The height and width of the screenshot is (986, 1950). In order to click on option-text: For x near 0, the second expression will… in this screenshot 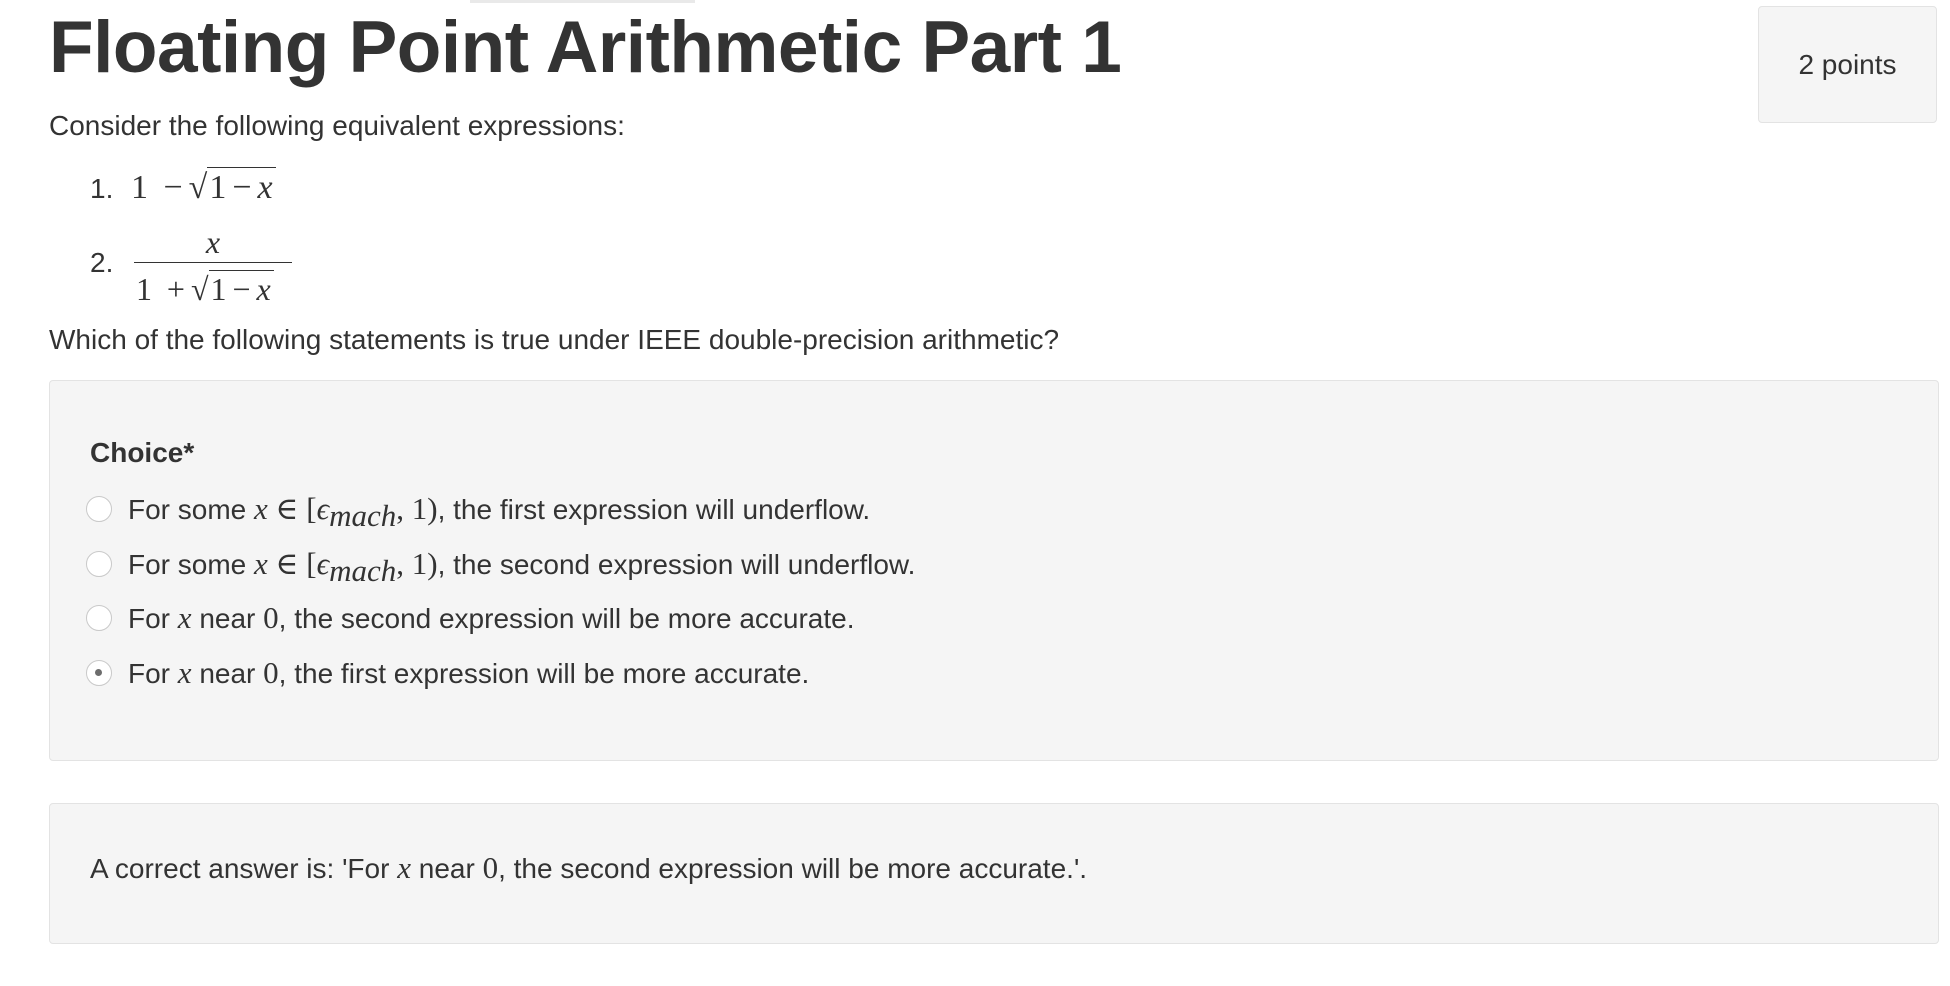, I will do `click(491, 618)`.